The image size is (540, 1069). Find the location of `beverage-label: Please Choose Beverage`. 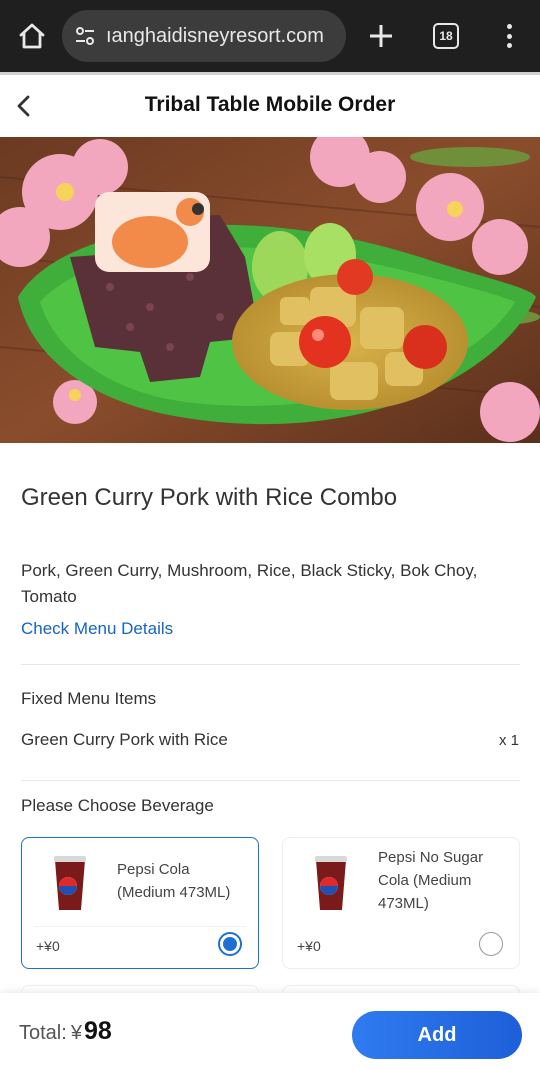

beverage-label: Please Choose Beverage is located at coordinates (117, 805).